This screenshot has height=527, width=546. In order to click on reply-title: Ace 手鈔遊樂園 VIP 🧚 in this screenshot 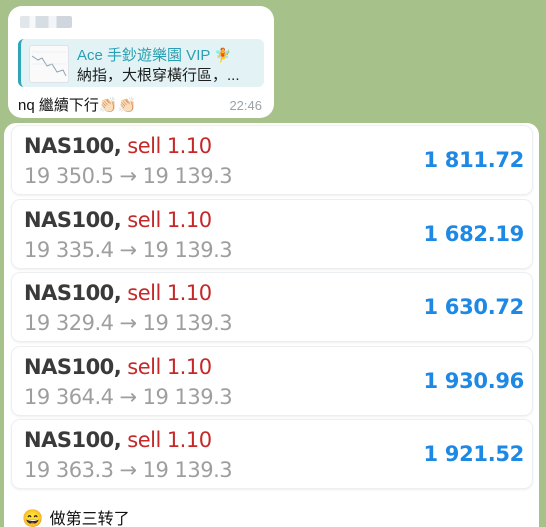, I will do `click(154, 54)`.